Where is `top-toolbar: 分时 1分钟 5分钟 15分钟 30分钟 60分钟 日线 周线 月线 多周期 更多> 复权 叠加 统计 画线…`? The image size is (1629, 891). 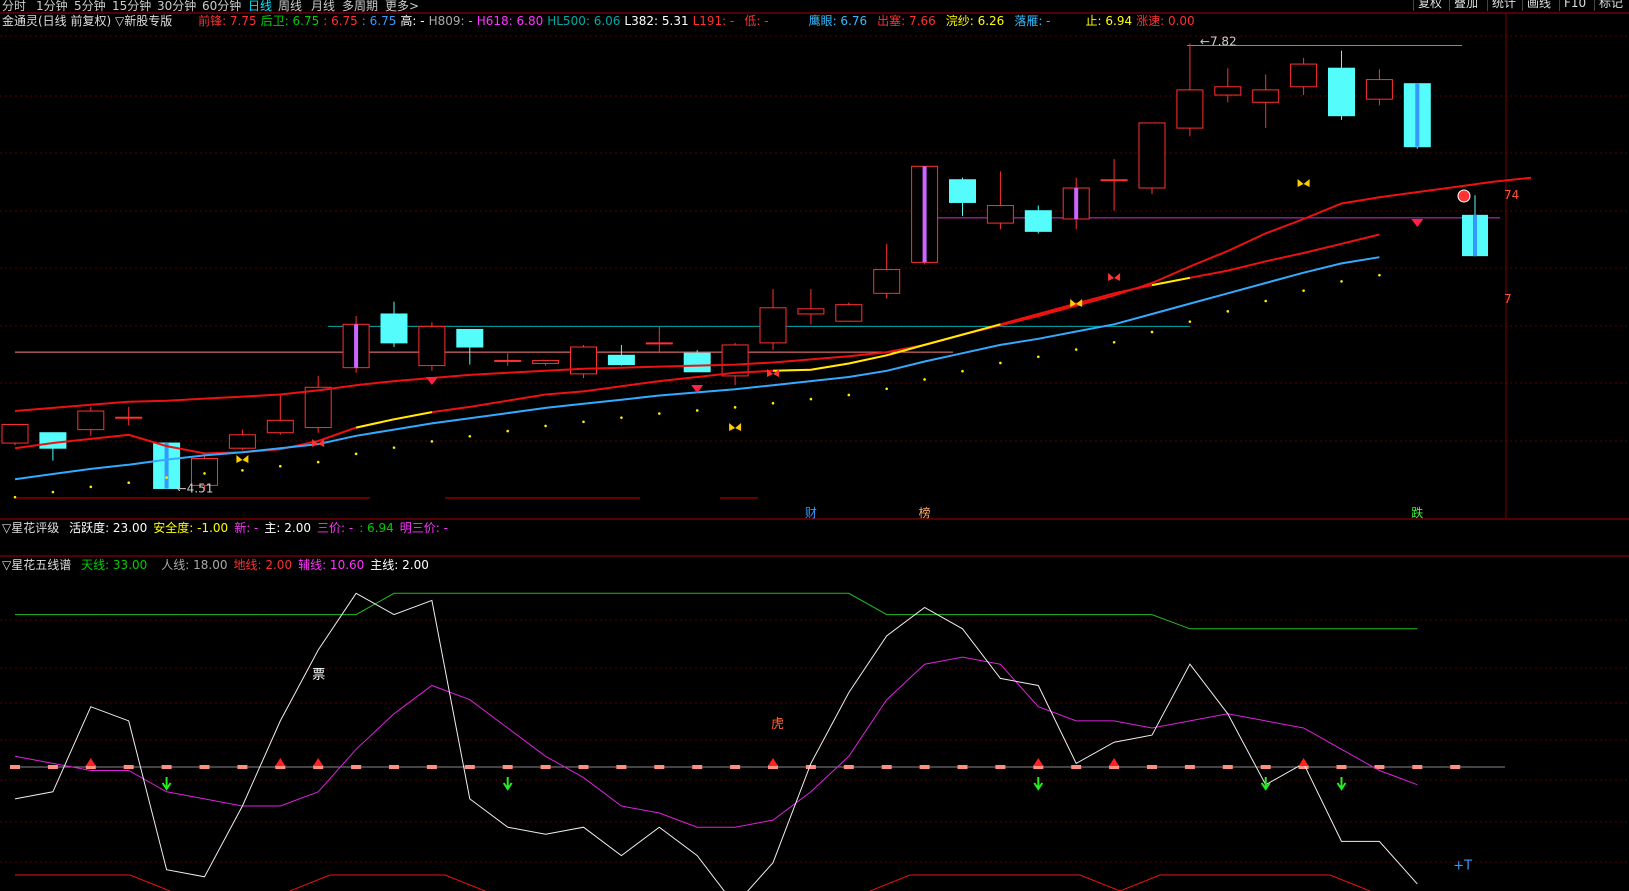
top-toolbar: 分时 1分钟 5分钟 15分钟 30分钟 60分钟 日线 周线 月线 多周期 更多> 复权 叠加 统计 画线… is located at coordinates (814, 6).